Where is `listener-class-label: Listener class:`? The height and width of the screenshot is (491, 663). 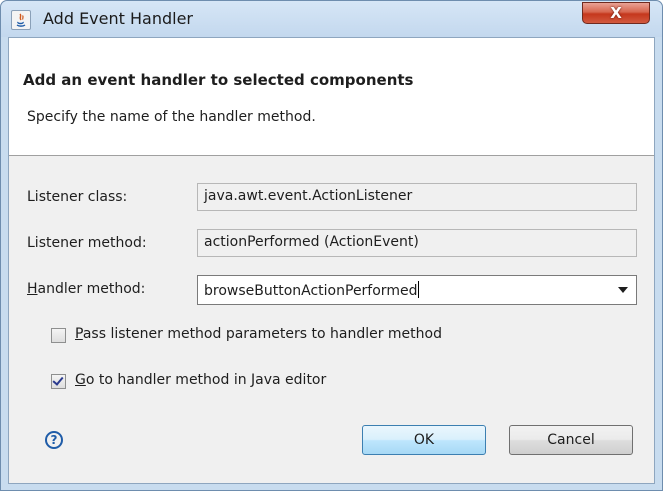 listener-class-label: Listener class: is located at coordinates (77, 197).